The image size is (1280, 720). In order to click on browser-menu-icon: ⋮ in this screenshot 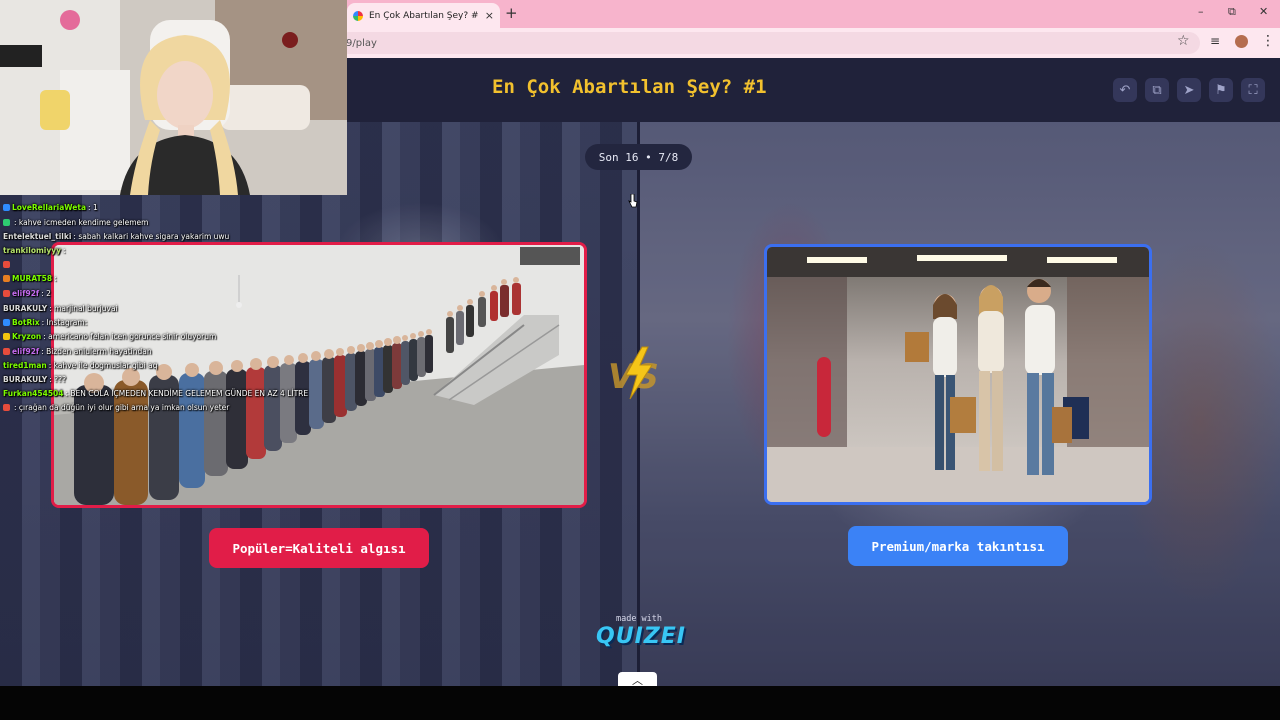, I will do `click(1268, 41)`.